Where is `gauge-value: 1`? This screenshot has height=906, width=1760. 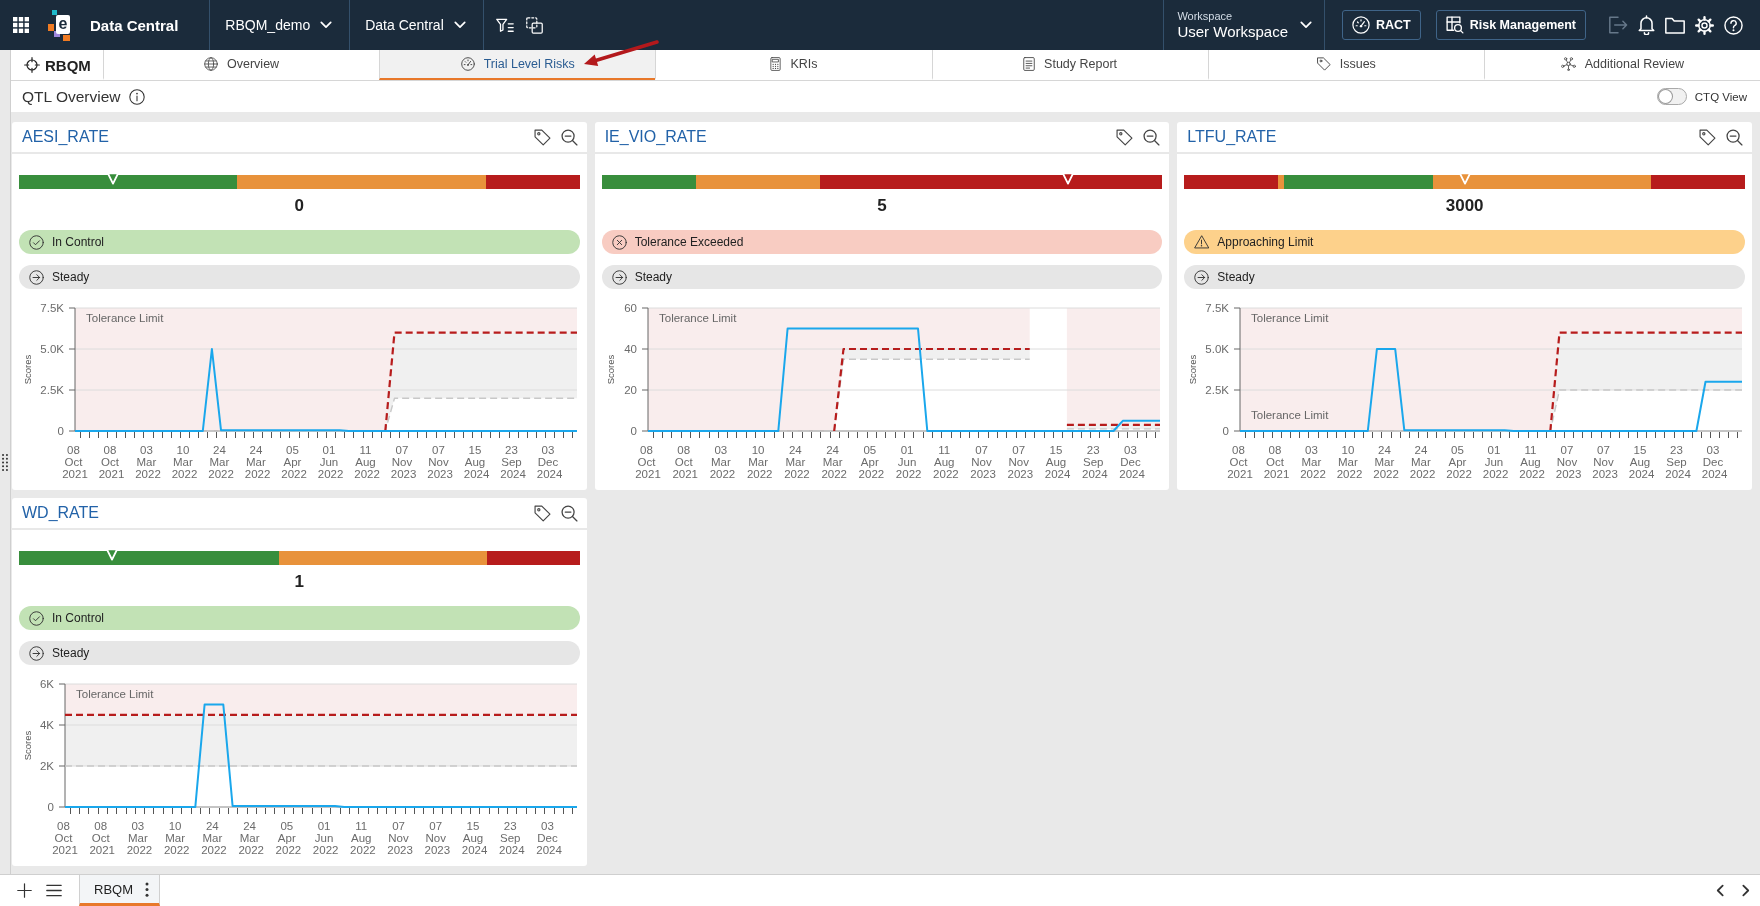 gauge-value: 1 is located at coordinates (299, 582).